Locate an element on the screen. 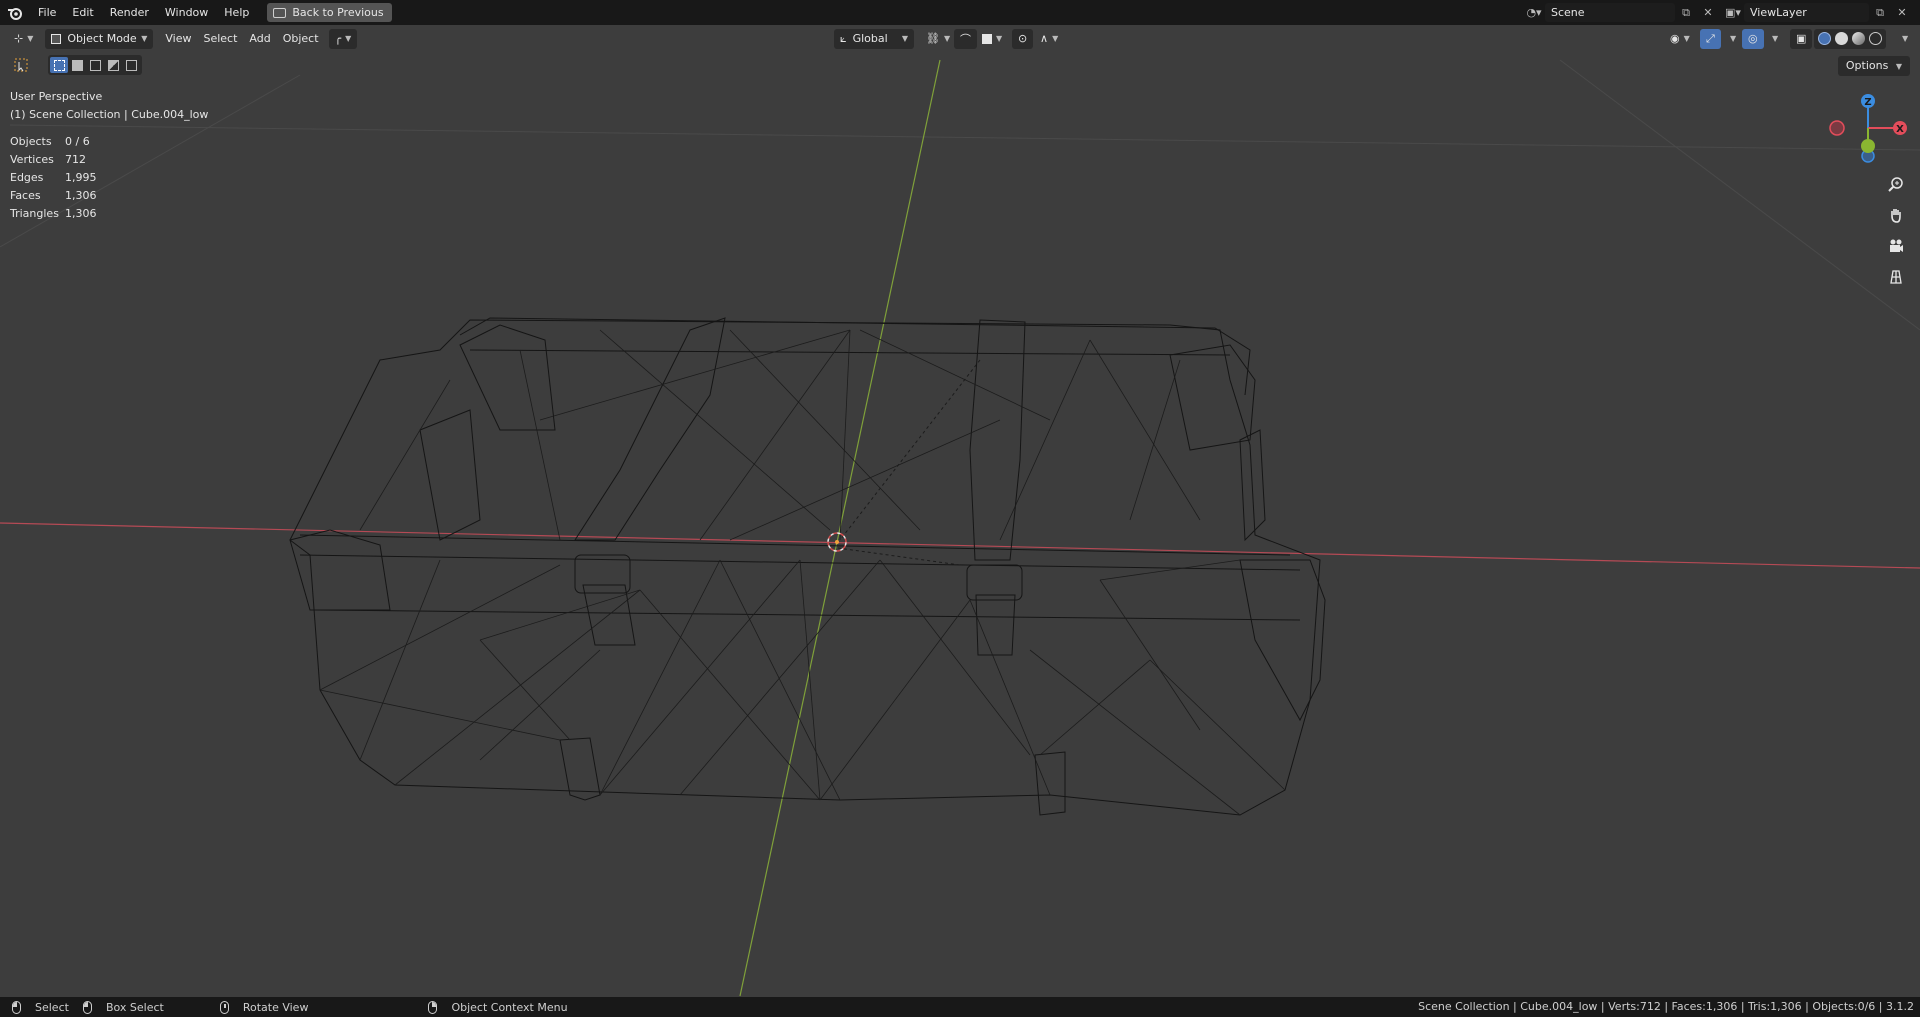 The height and width of the screenshot is (1017, 1920). xray-icon: ▣ is located at coordinates (1801, 38).